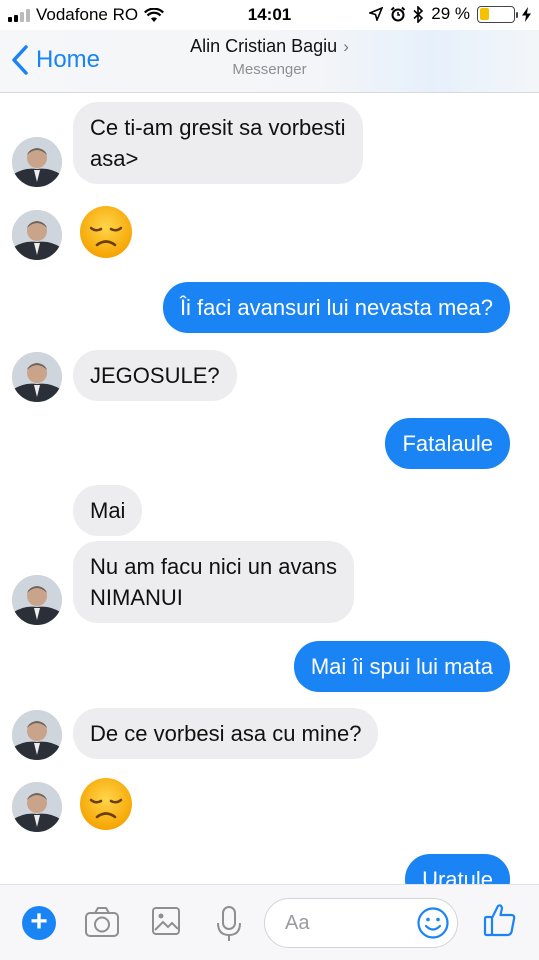  What do you see at coordinates (226, 733) in the screenshot?
I see `incoming-message: De ce vorbesi asa cu mine?` at bounding box center [226, 733].